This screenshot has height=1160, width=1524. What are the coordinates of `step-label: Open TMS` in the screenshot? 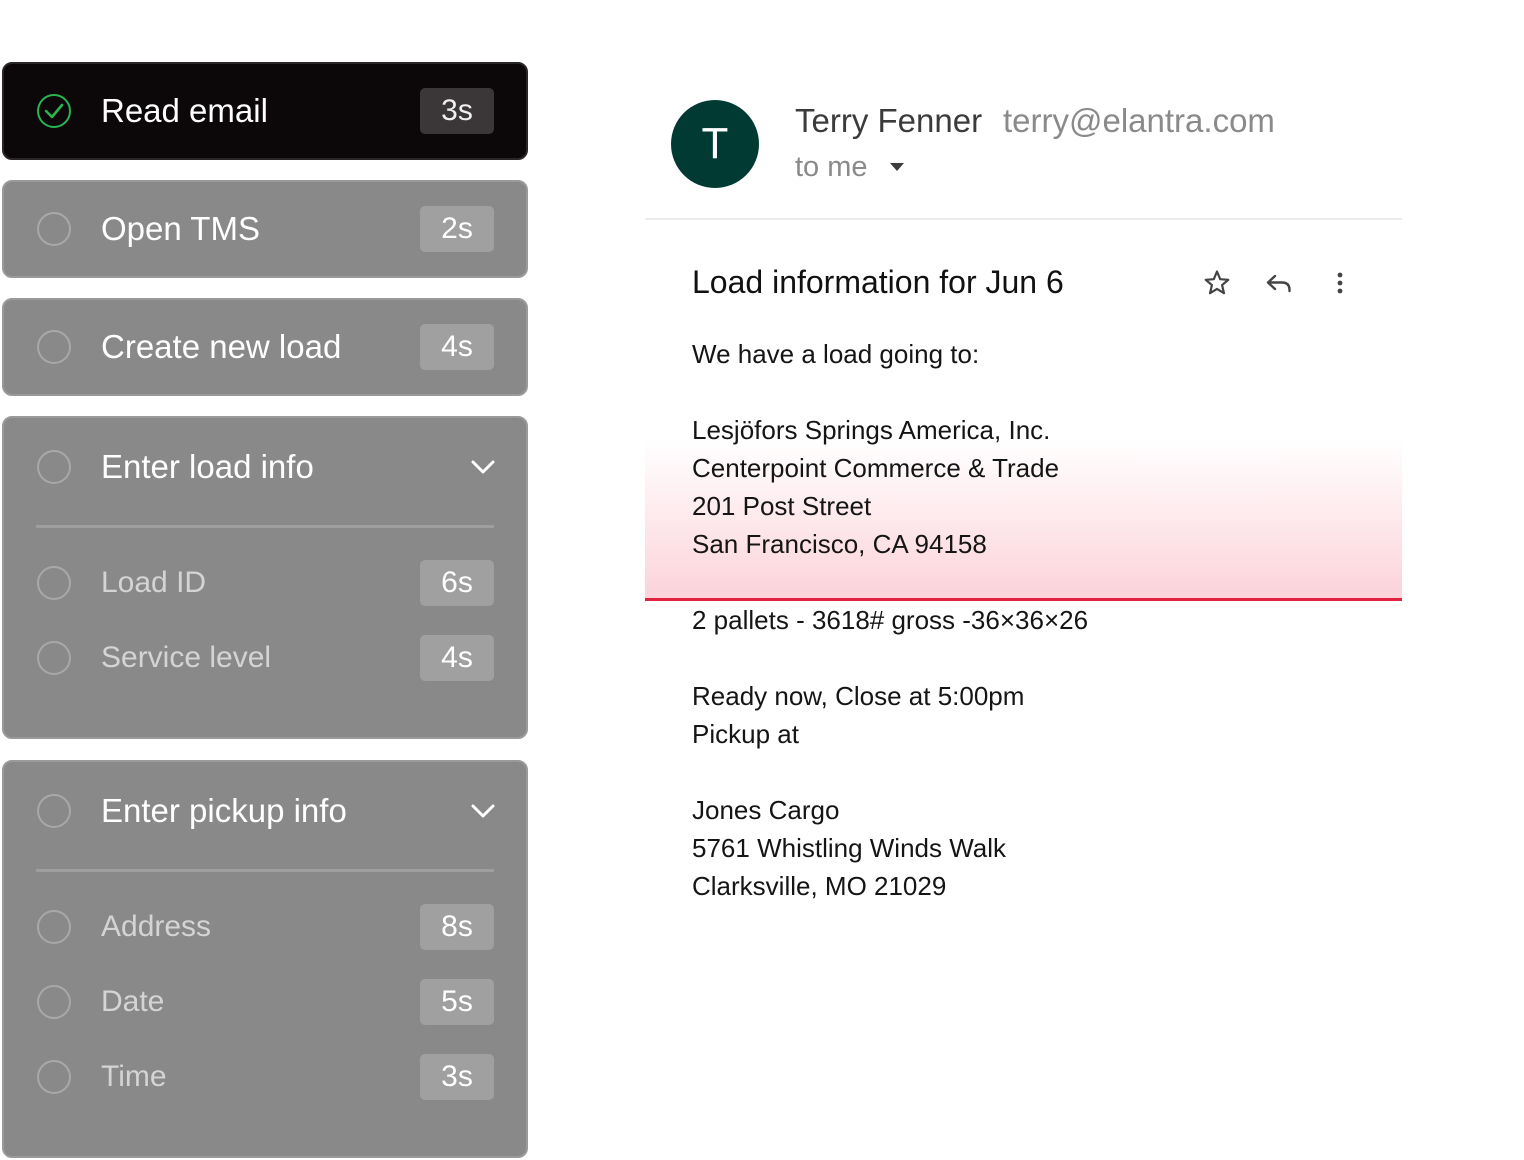 It's located at (180, 228).